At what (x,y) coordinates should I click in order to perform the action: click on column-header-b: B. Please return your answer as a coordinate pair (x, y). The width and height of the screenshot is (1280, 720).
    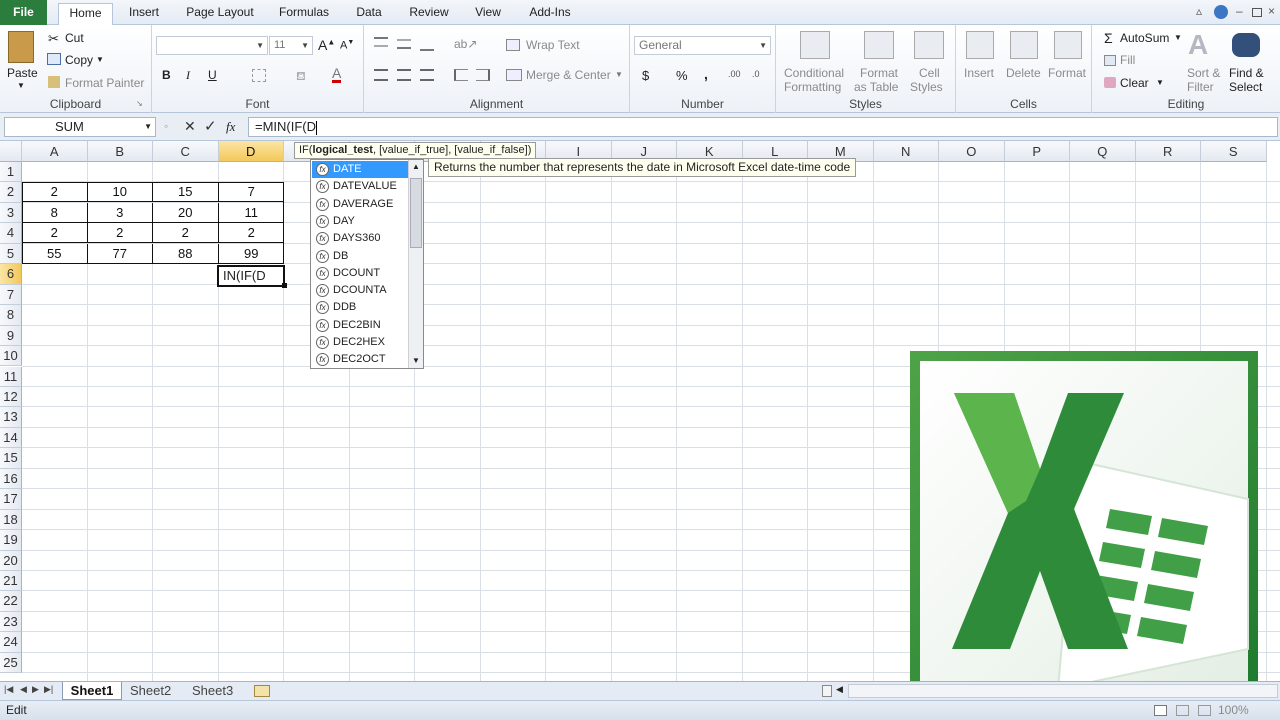
    Looking at the image, I should click on (120, 151).